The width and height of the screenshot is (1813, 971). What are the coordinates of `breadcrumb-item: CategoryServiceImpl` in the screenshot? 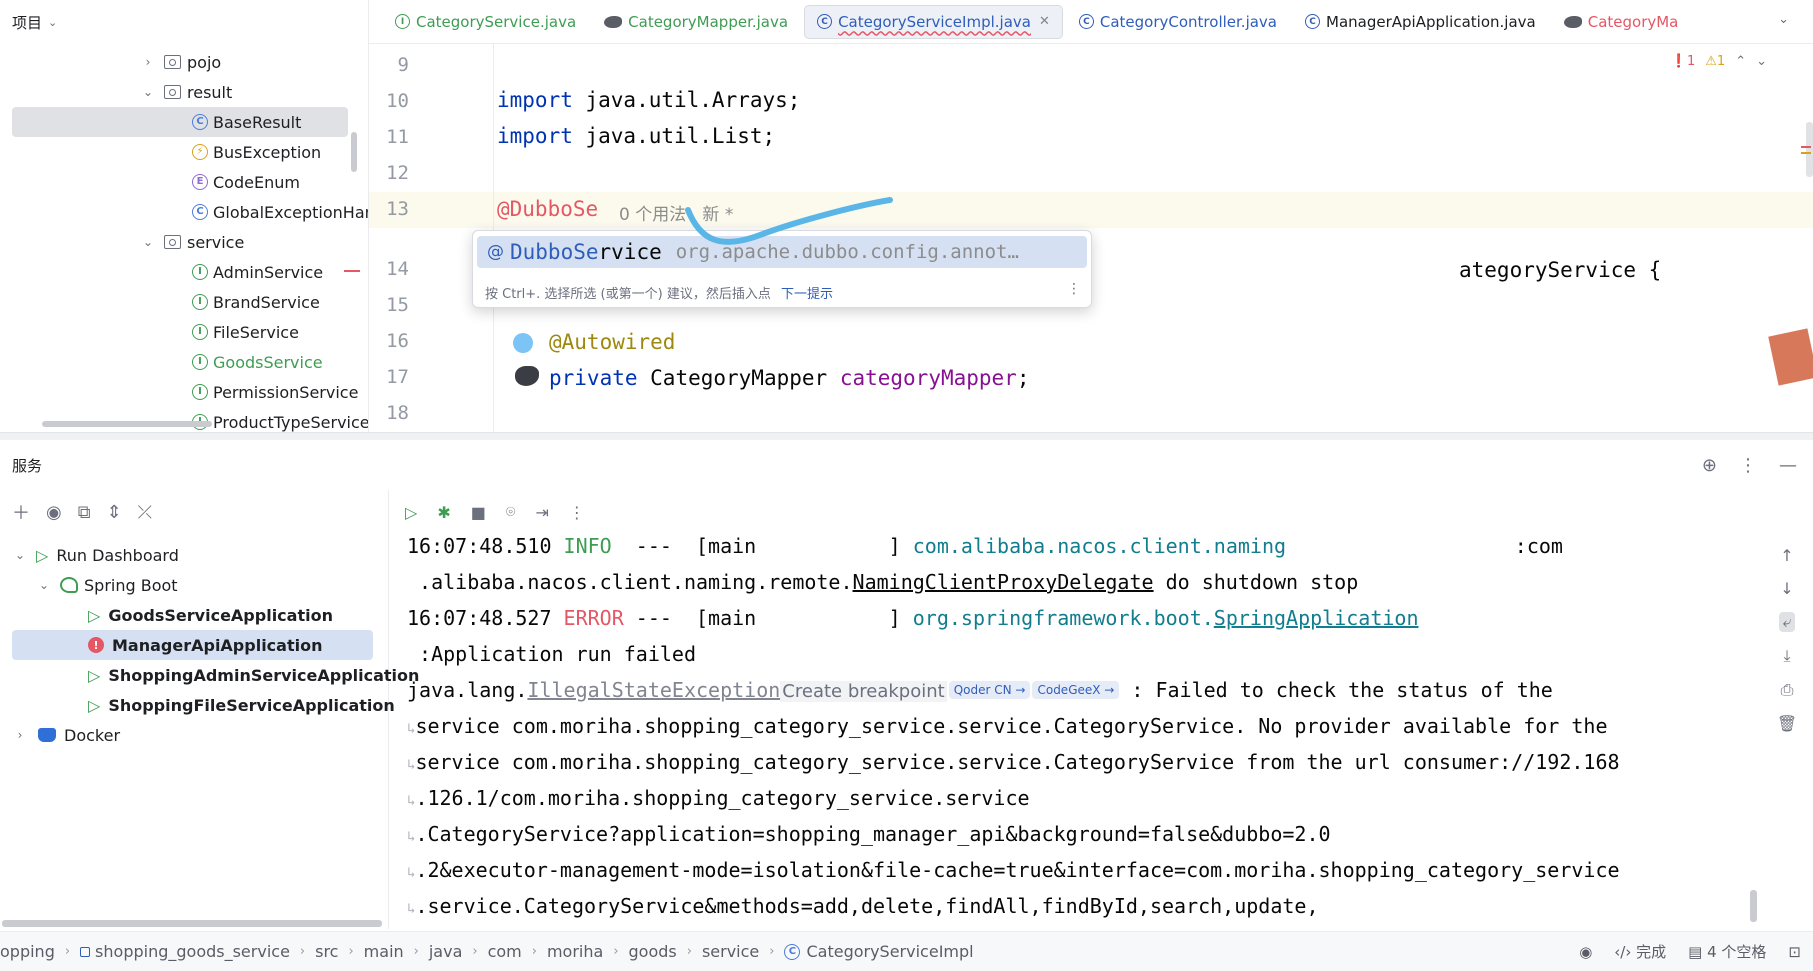 It's located at (889, 951).